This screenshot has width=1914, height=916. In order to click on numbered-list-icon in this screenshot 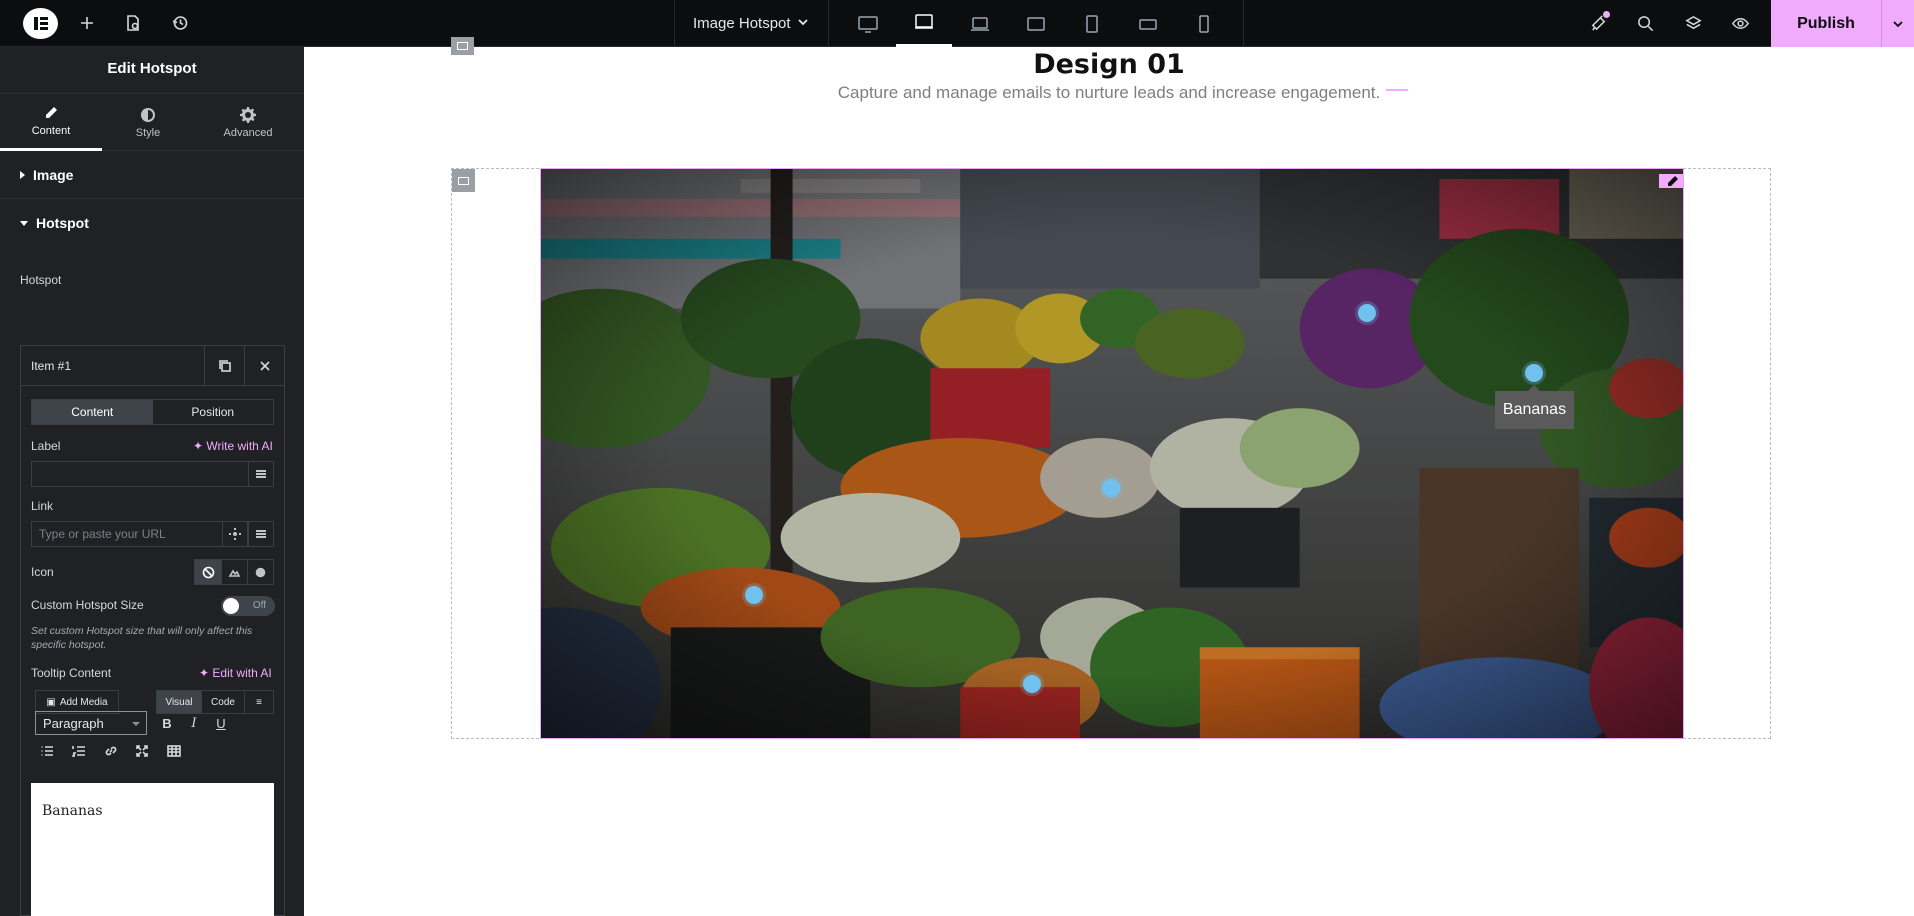, I will do `click(79, 751)`.